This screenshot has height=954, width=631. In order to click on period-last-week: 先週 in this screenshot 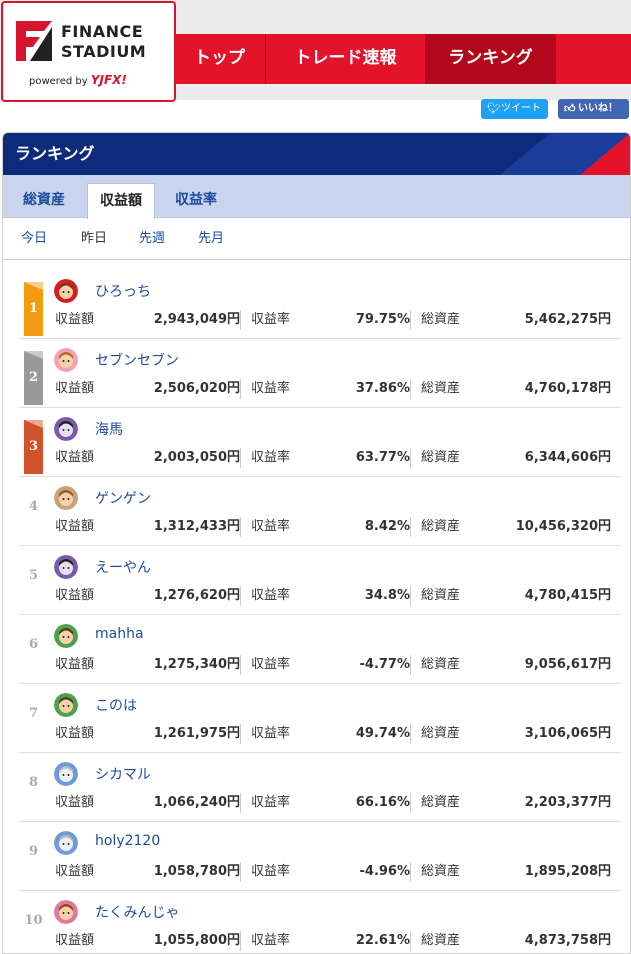, I will do `click(152, 239)`.